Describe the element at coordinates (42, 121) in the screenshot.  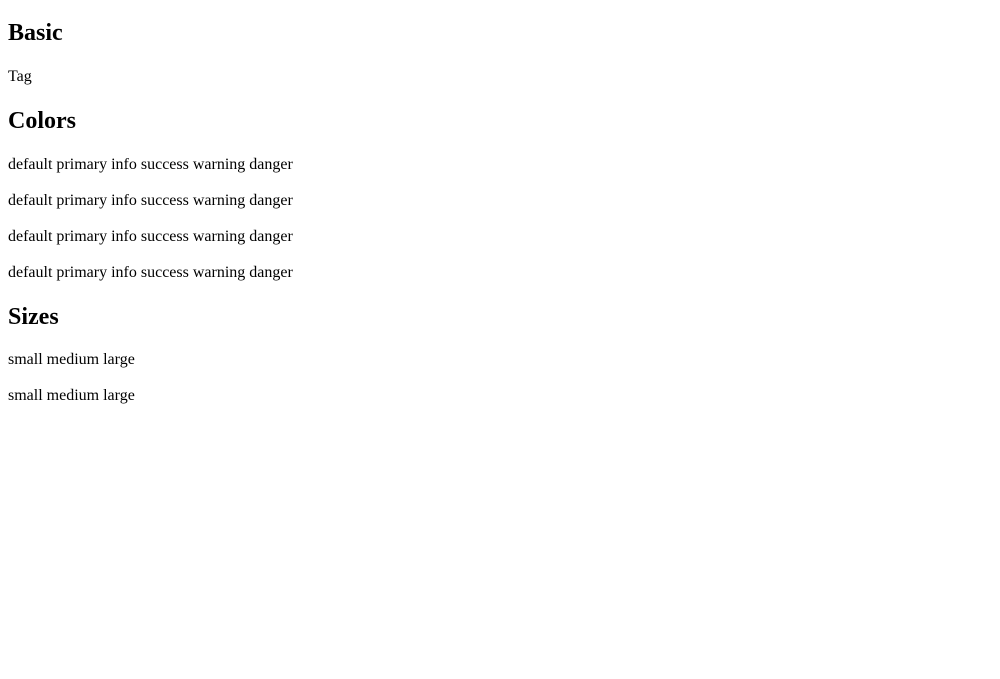
I see `section-title-colors: Colors` at that location.